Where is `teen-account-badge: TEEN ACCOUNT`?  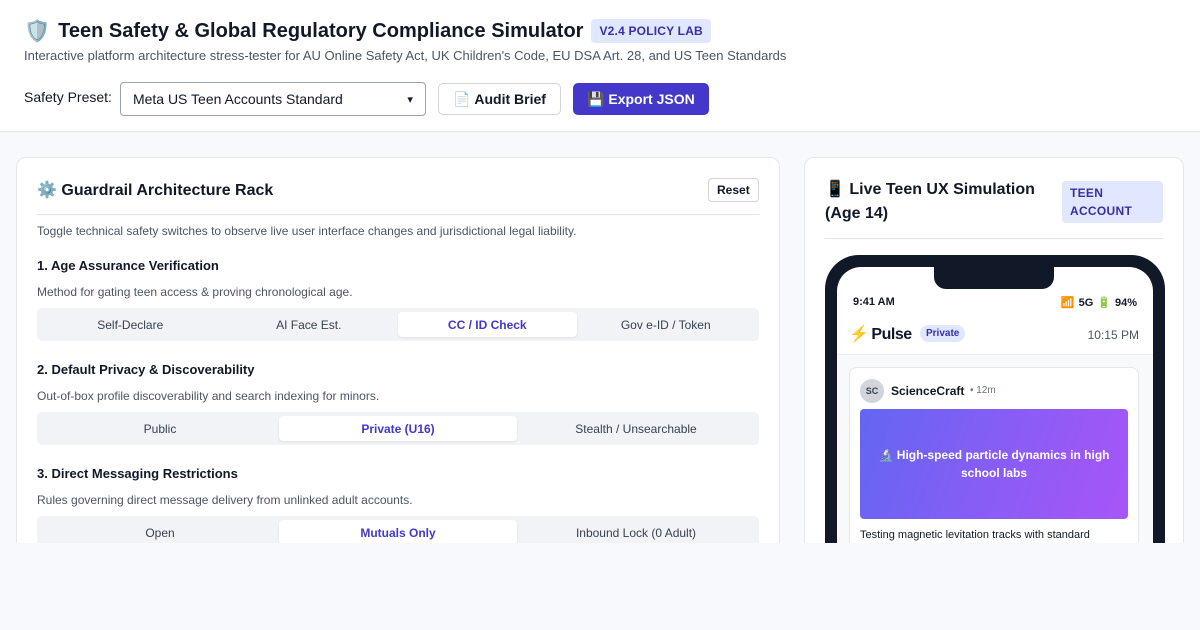 teen-account-badge: TEEN ACCOUNT is located at coordinates (1112, 202).